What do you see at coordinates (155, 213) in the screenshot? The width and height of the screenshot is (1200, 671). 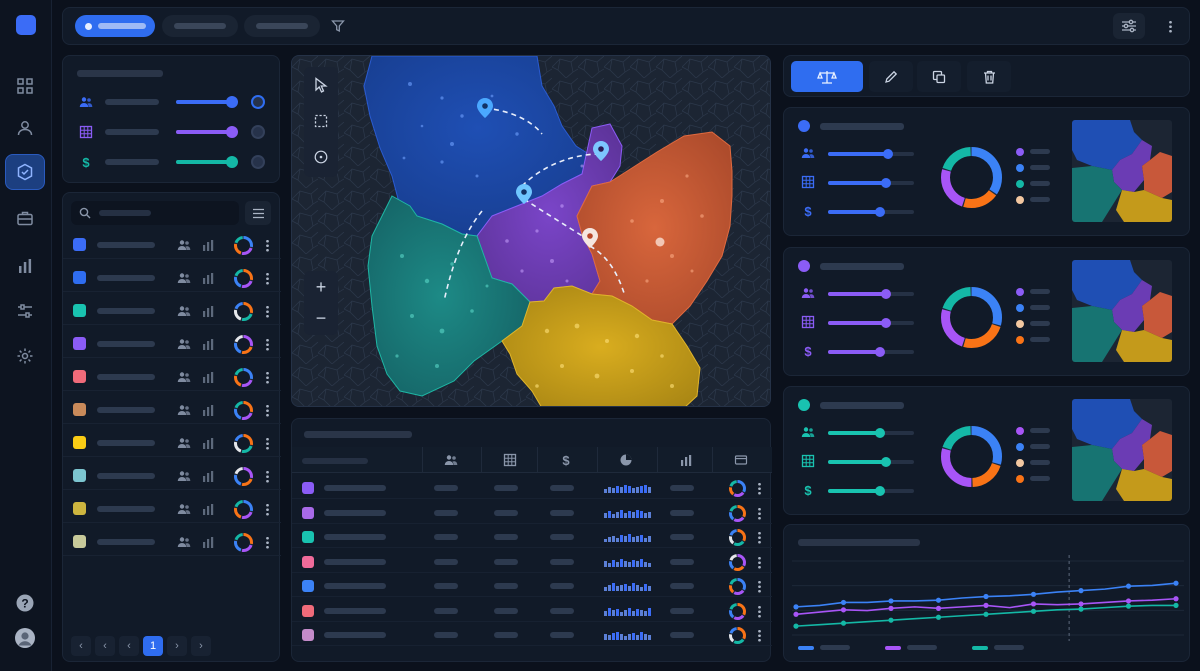 I see `region-search-input` at bounding box center [155, 213].